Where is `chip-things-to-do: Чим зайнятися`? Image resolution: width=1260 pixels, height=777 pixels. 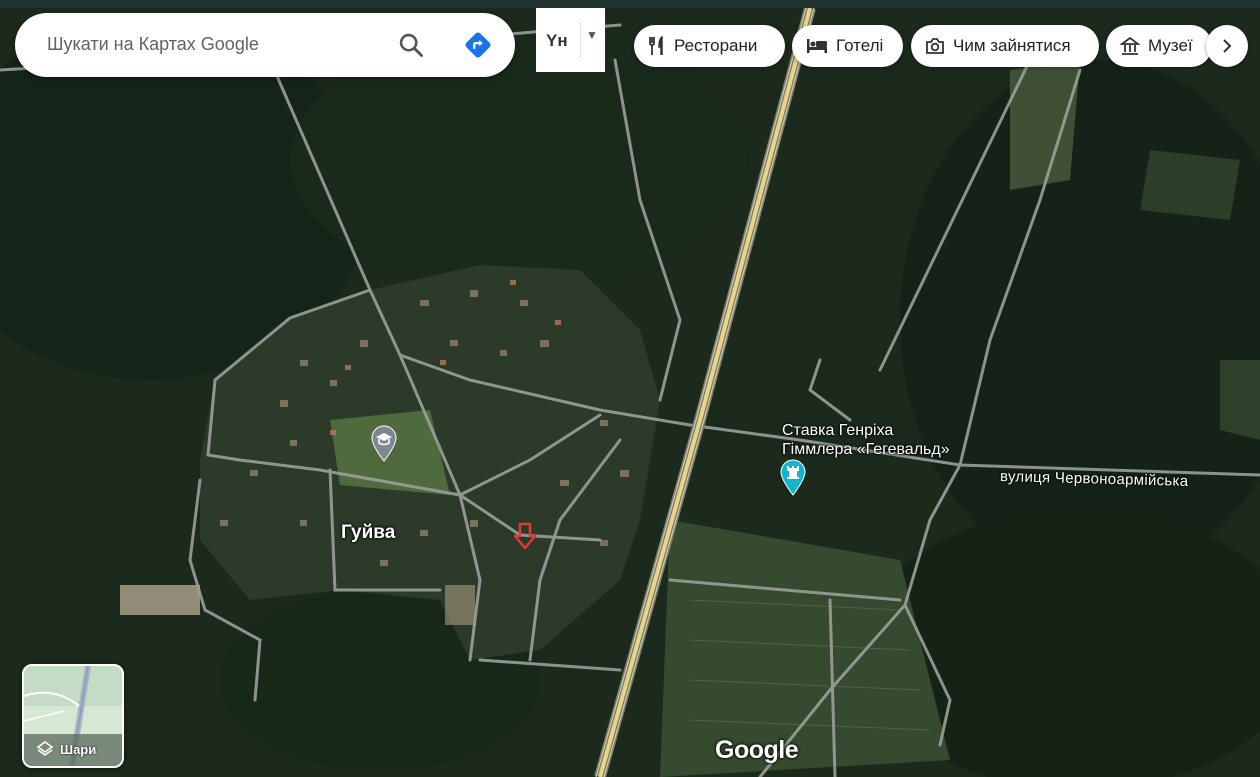 chip-things-to-do: Чим зайнятися is located at coordinates (1005, 46).